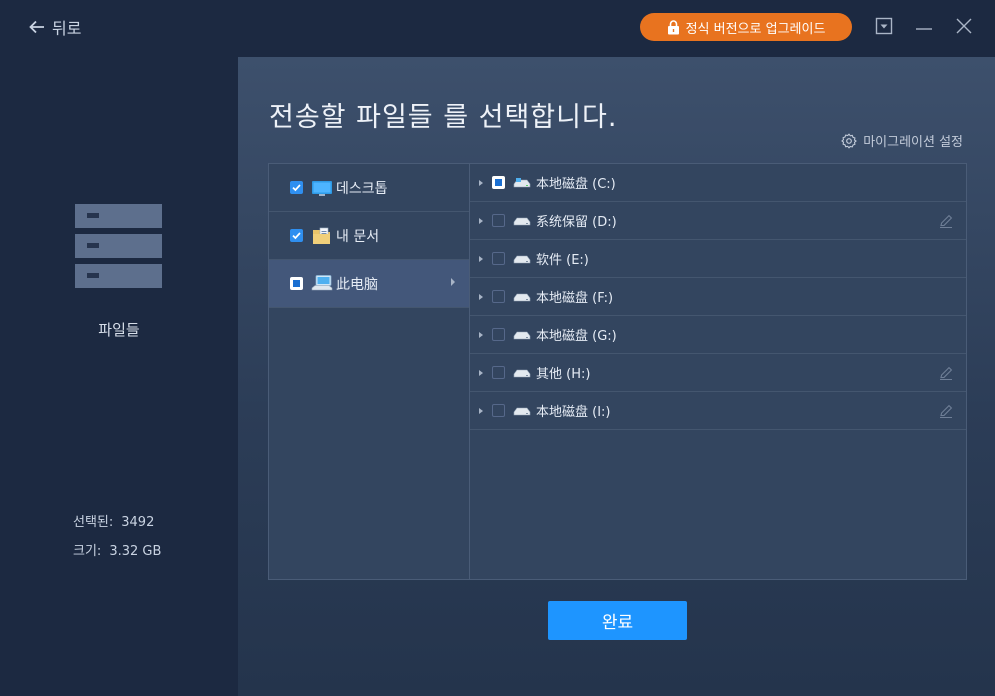 This screenshot has width=995, height=696. I want to click on drive-label: 软件 (E:), so click(562, 260).